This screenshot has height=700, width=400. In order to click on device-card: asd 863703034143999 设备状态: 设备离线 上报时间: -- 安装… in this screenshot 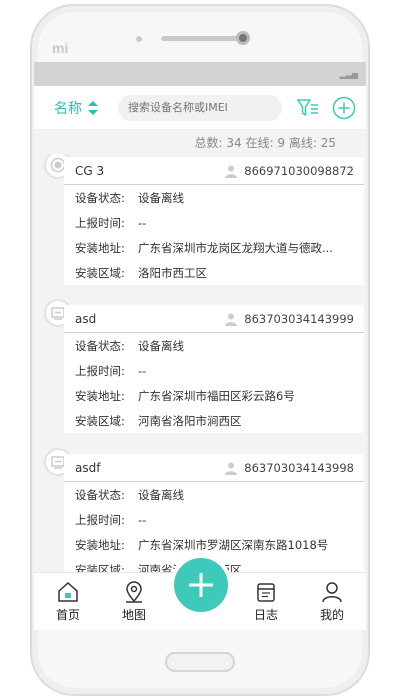, I will do `click(214, 369)`.